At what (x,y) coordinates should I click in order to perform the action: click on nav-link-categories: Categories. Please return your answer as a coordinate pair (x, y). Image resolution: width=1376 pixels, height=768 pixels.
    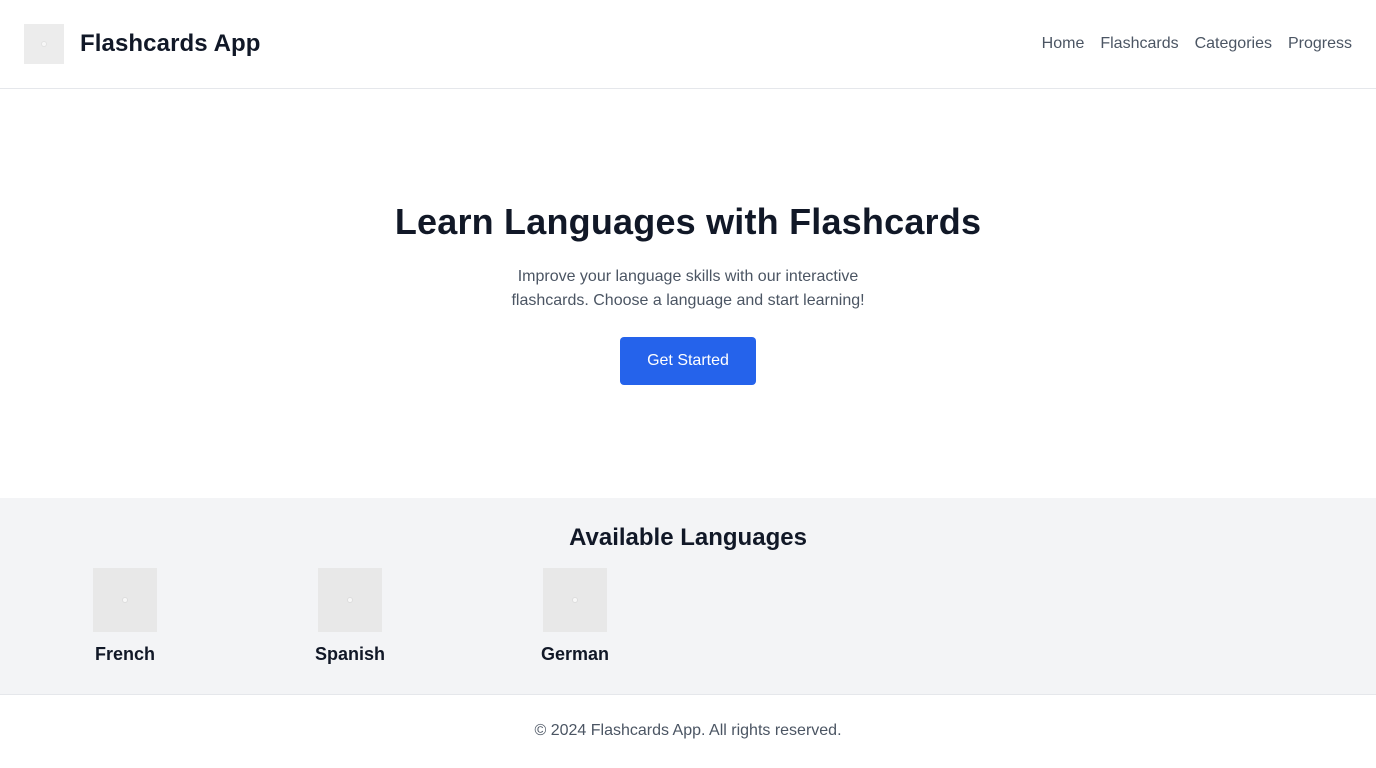
    Looking at the image, I should click on (1233, 44).